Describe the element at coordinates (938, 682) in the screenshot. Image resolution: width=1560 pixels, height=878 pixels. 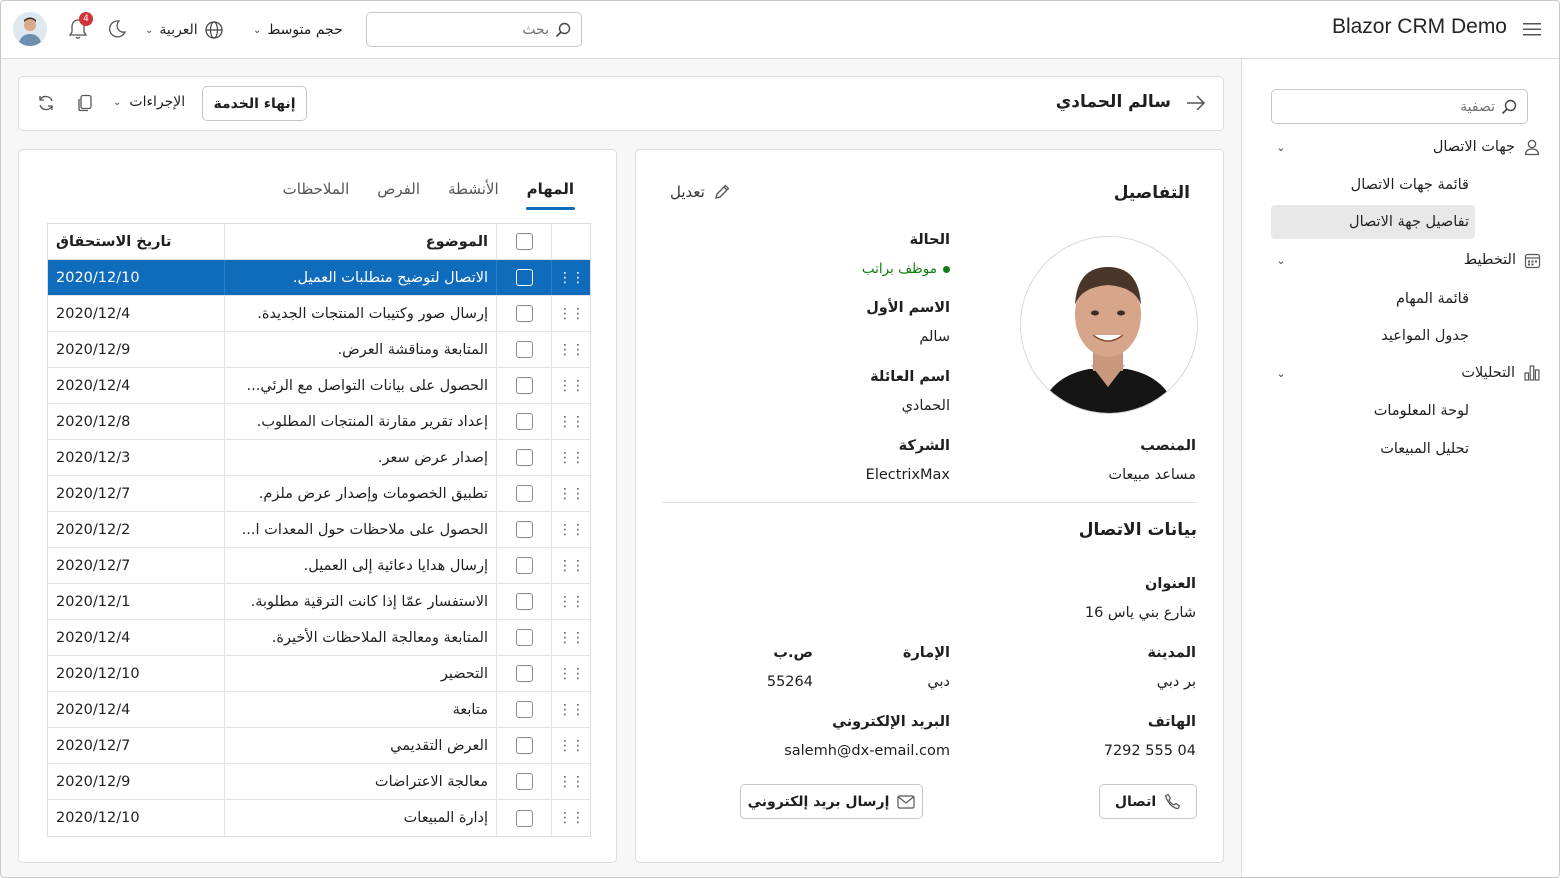
I see `emirate-value: دبي` at that location.